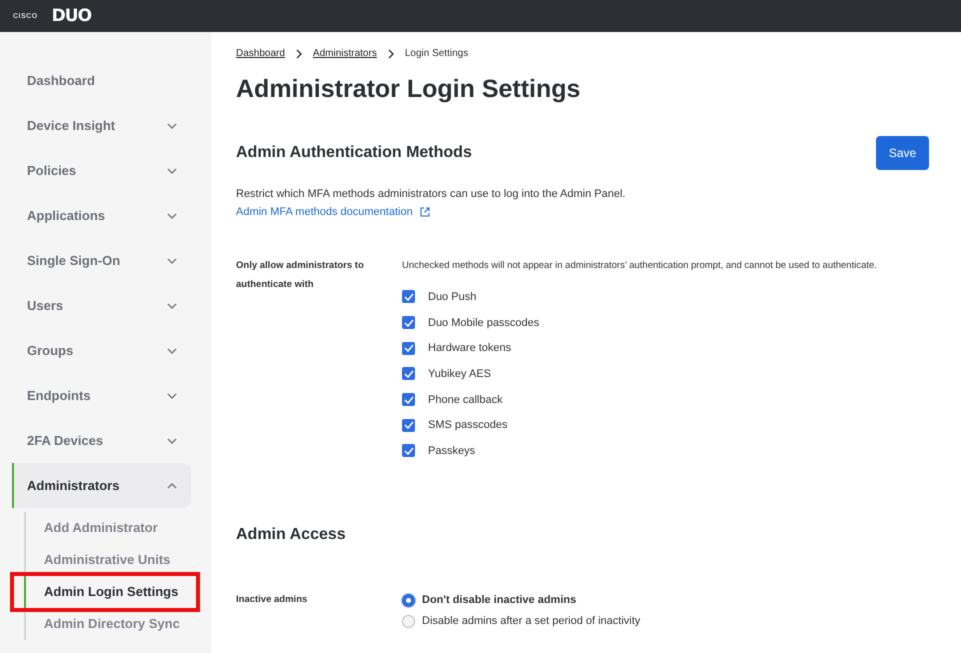 This screenshot has width=961, height=653. I want to click on nav-subitem: Admin Directory Sync, so click(108, 624).